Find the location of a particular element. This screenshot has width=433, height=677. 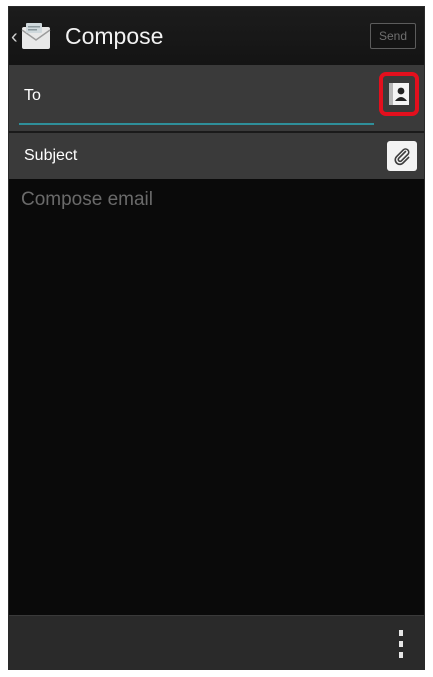

to-field: To is located at coordinates (32, 96).